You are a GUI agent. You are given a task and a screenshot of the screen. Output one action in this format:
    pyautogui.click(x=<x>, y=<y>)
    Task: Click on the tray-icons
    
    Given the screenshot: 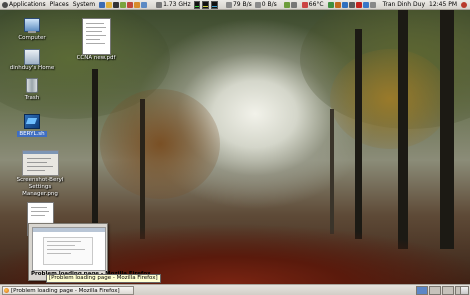 What is the action you would take?
    pyautogui.click(x=291, y=4)
    